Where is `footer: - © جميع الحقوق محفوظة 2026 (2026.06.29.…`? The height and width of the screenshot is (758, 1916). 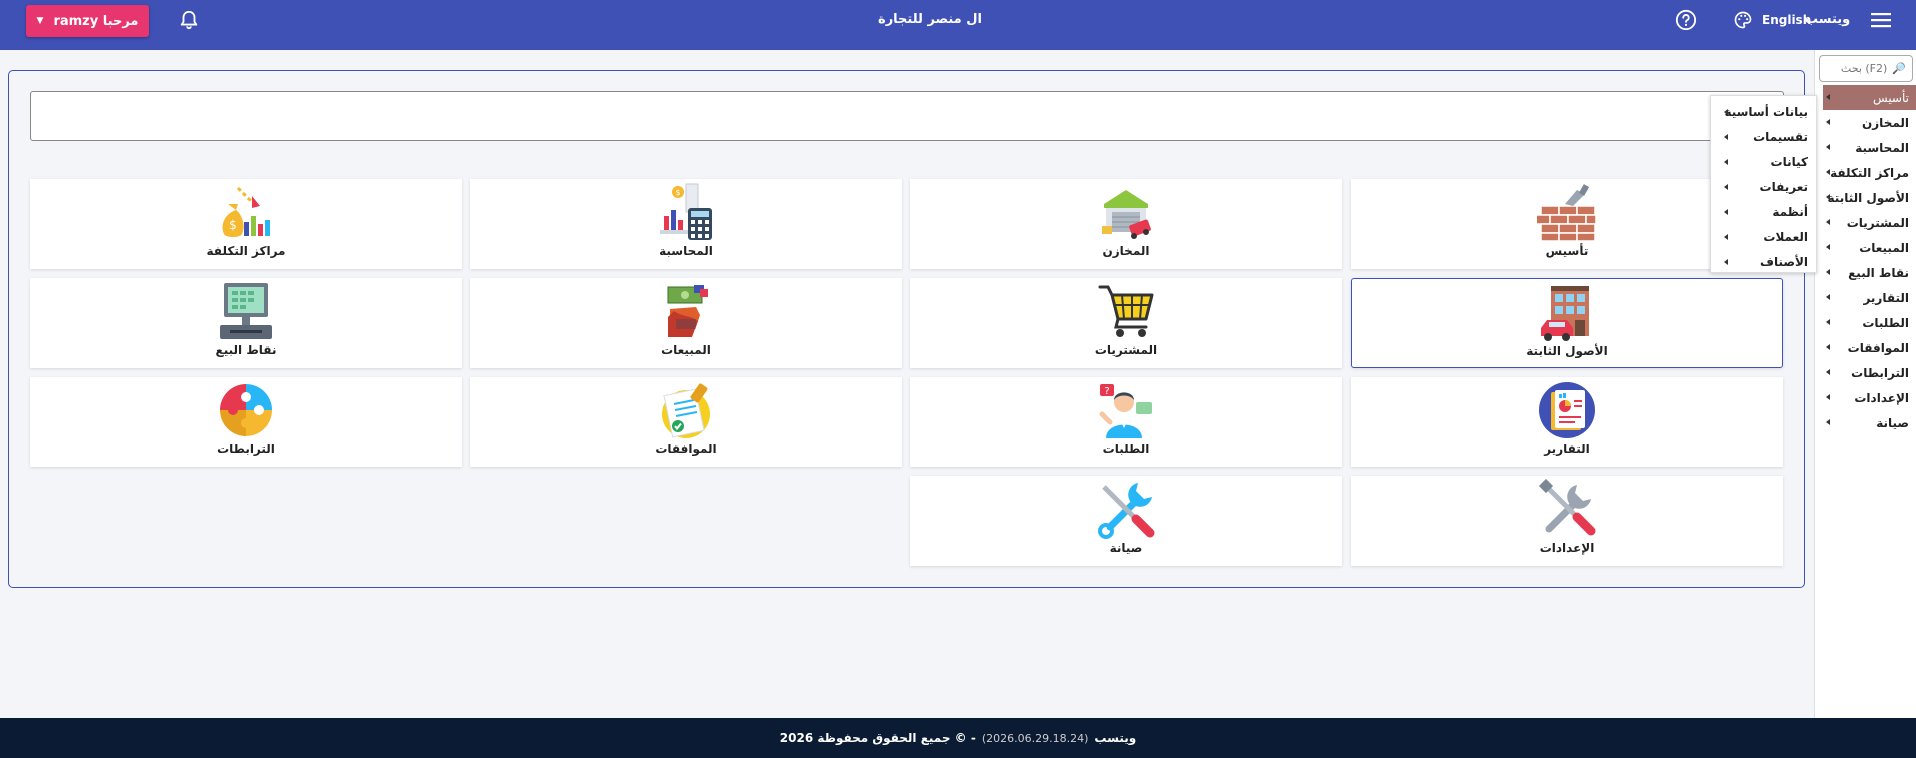 footer: - © جميع الحقوق محفوظة 2026 (2026.06.29.… is located at coordinates (958, 738).